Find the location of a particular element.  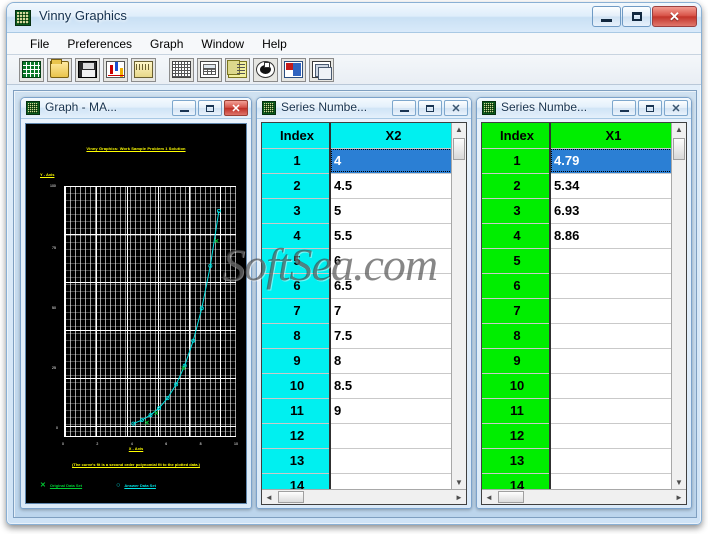

series2-scroll-thumb is located at coordinates (459, 149).